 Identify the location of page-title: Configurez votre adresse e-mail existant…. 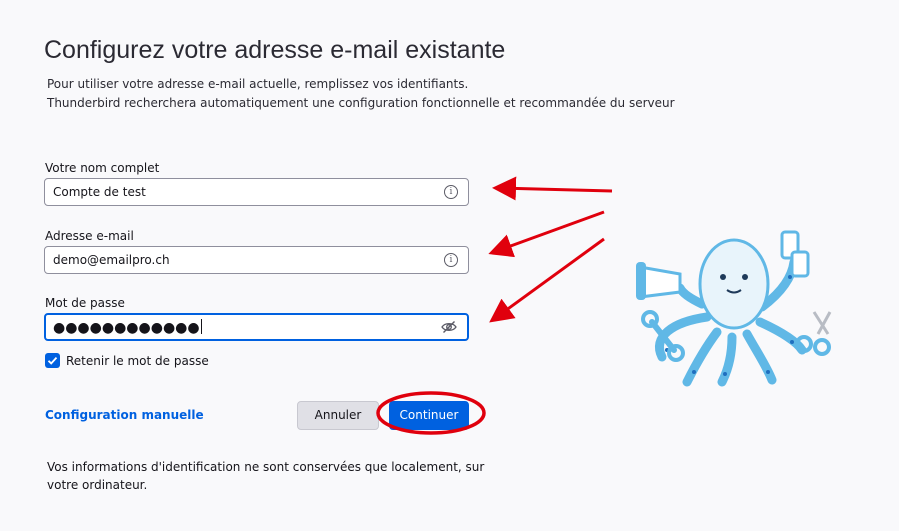
(275, 50).